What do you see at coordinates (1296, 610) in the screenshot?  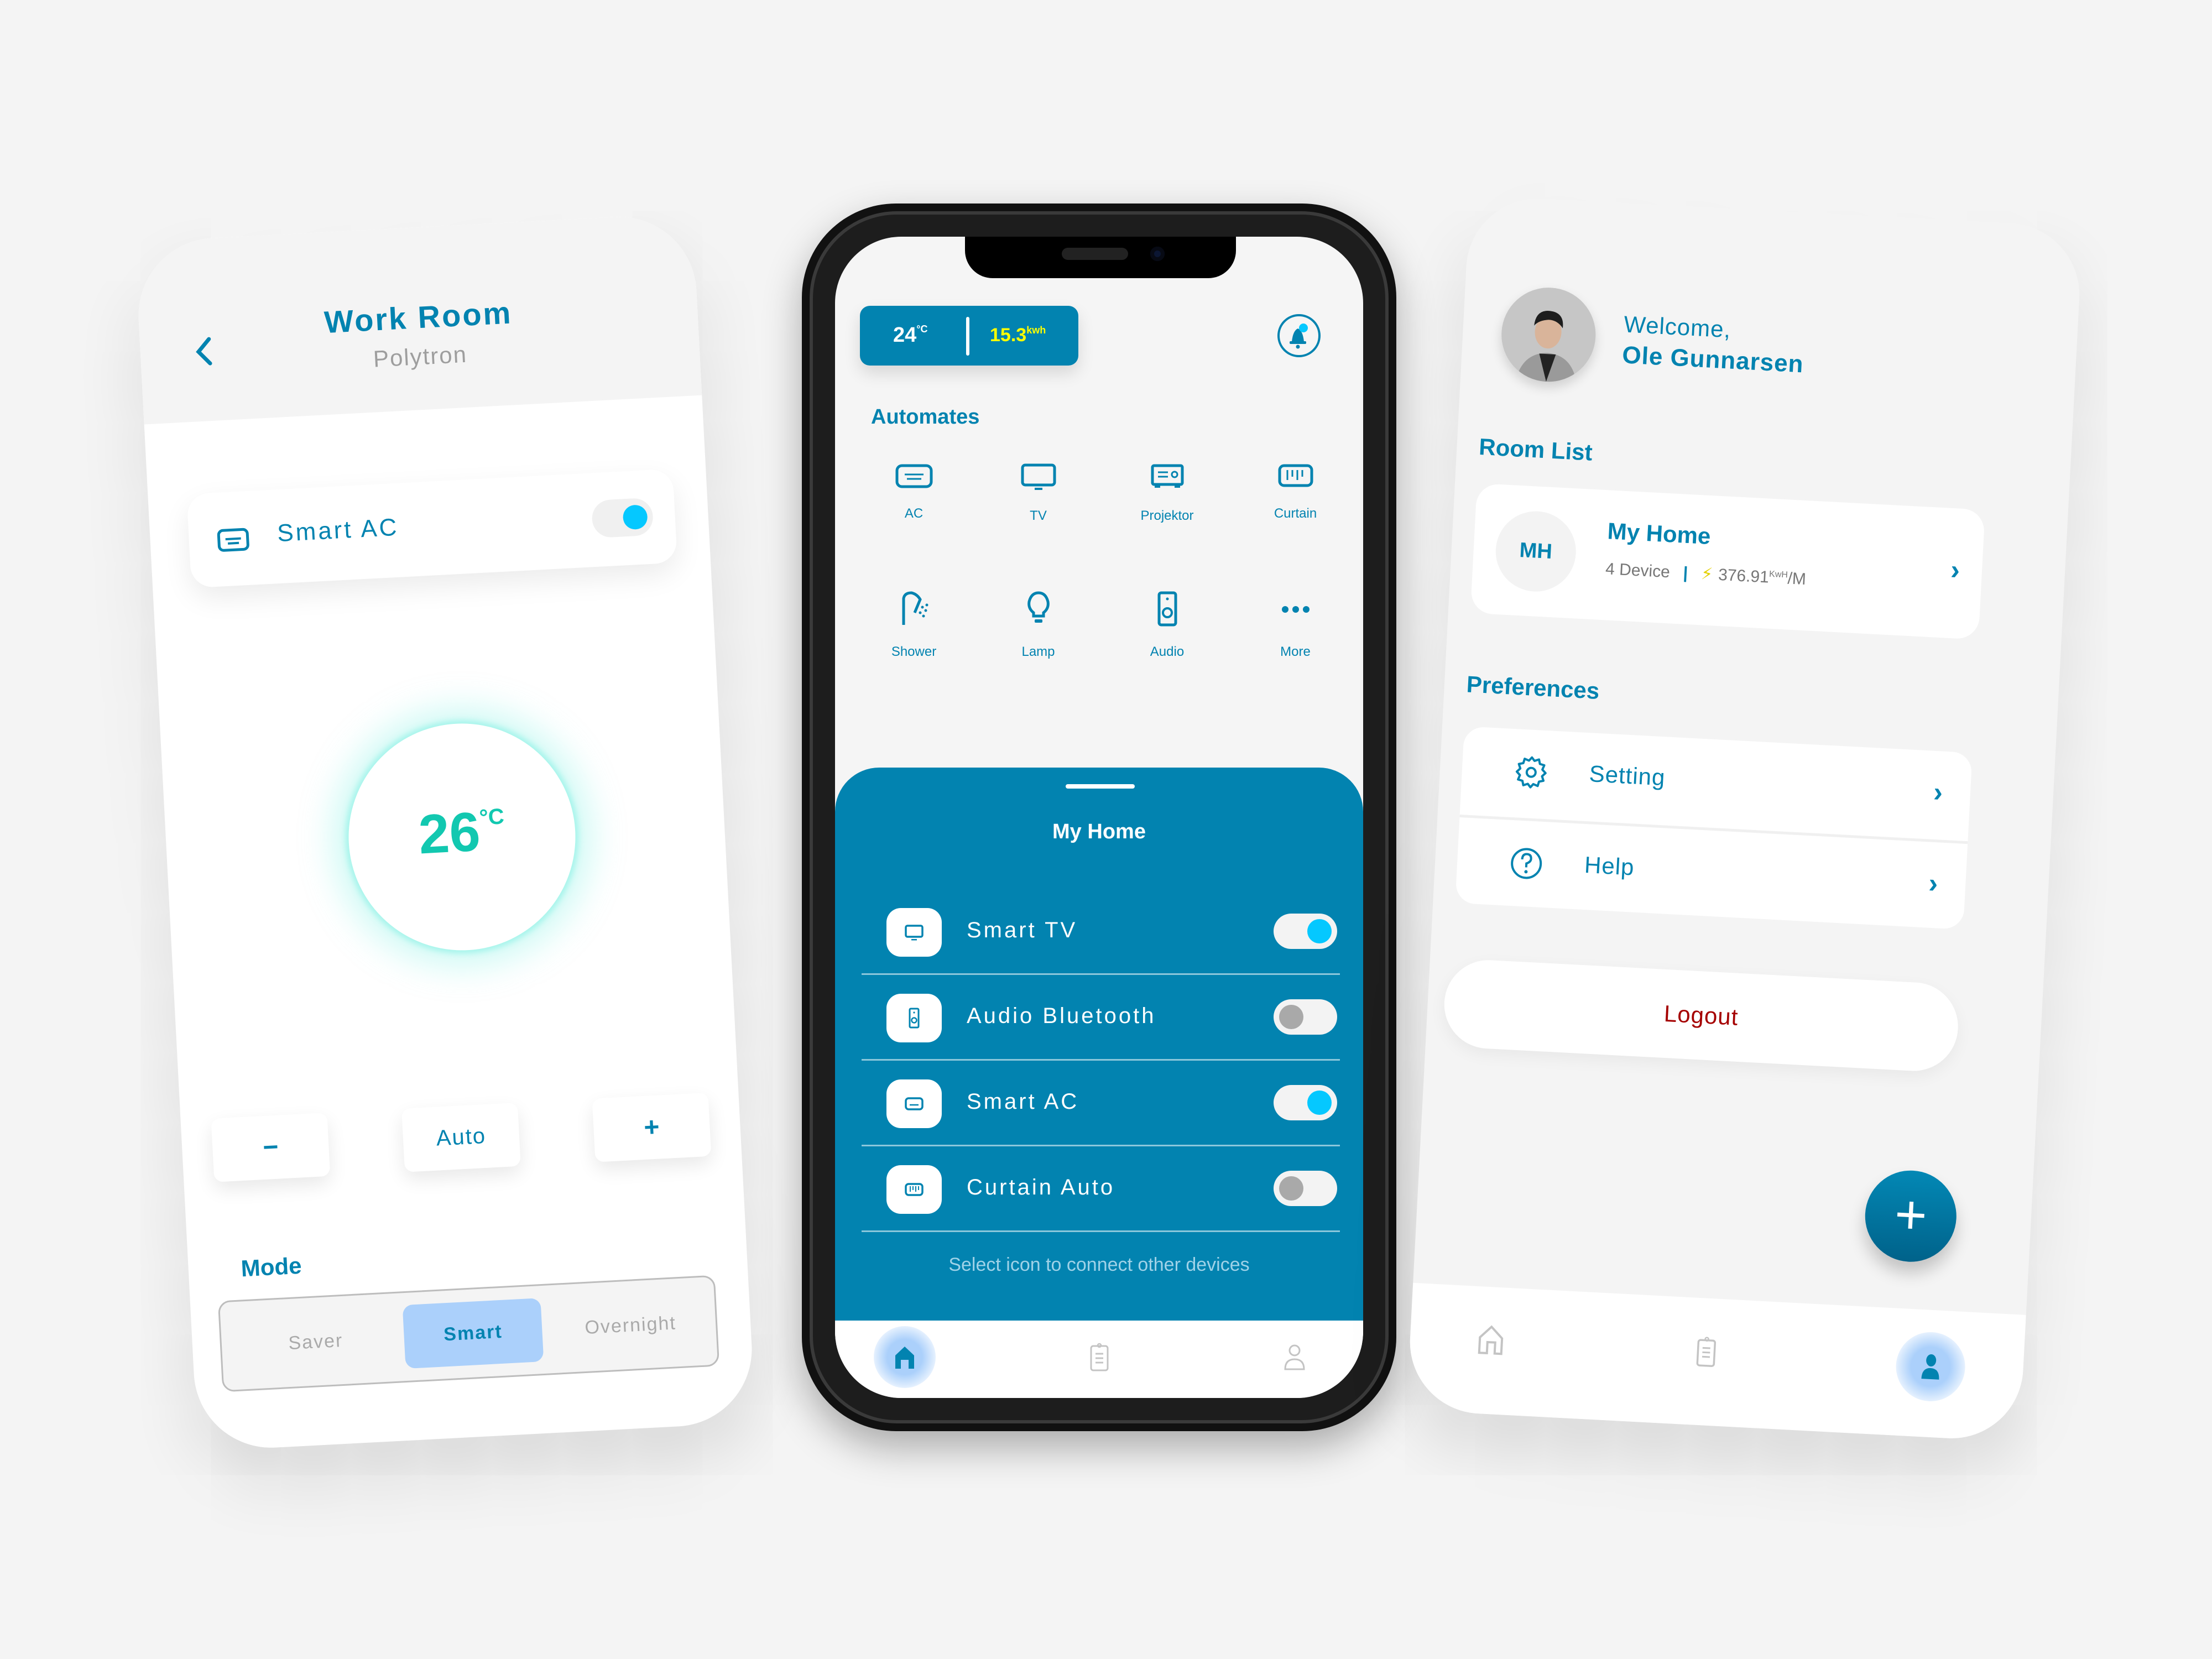 I see `more-icon` at bounding box center [1296, 610].